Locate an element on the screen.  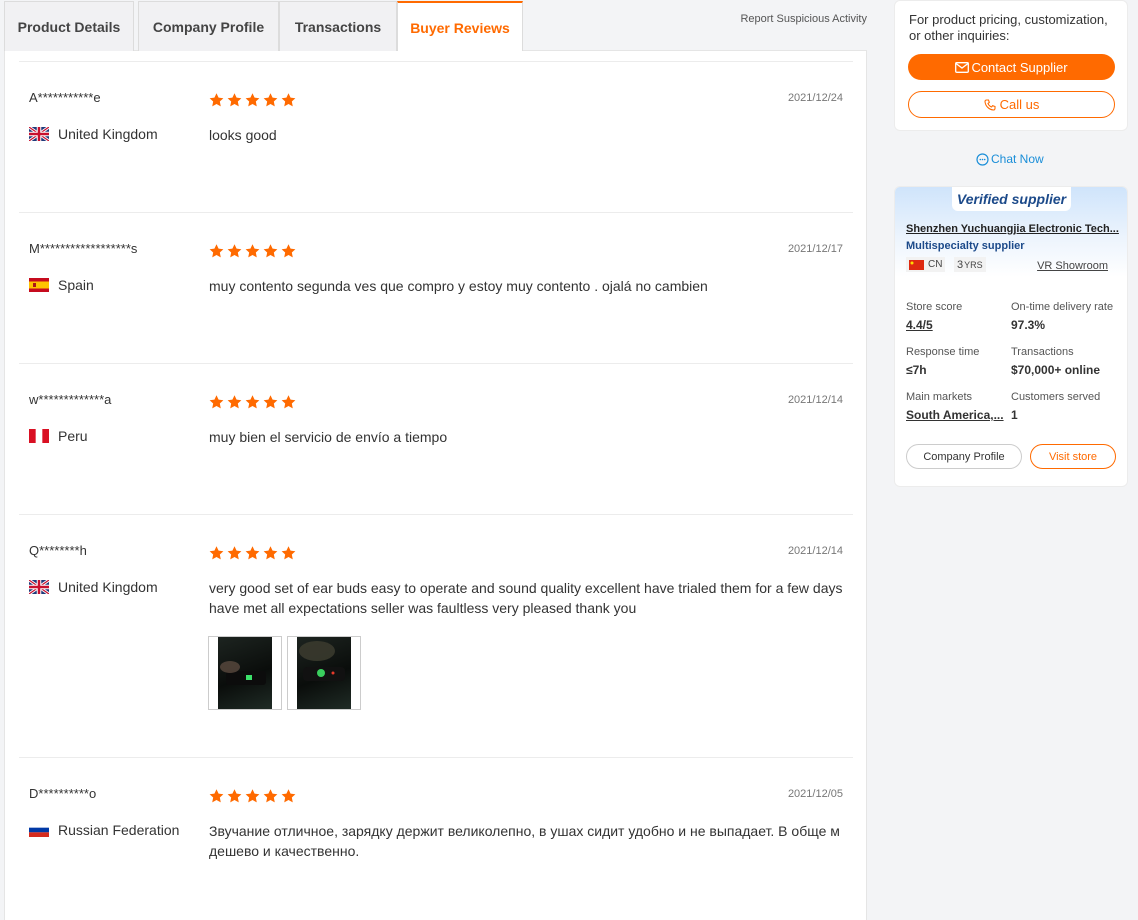
chat-now-link: Chat Now is located at coordinates (1010, 159).